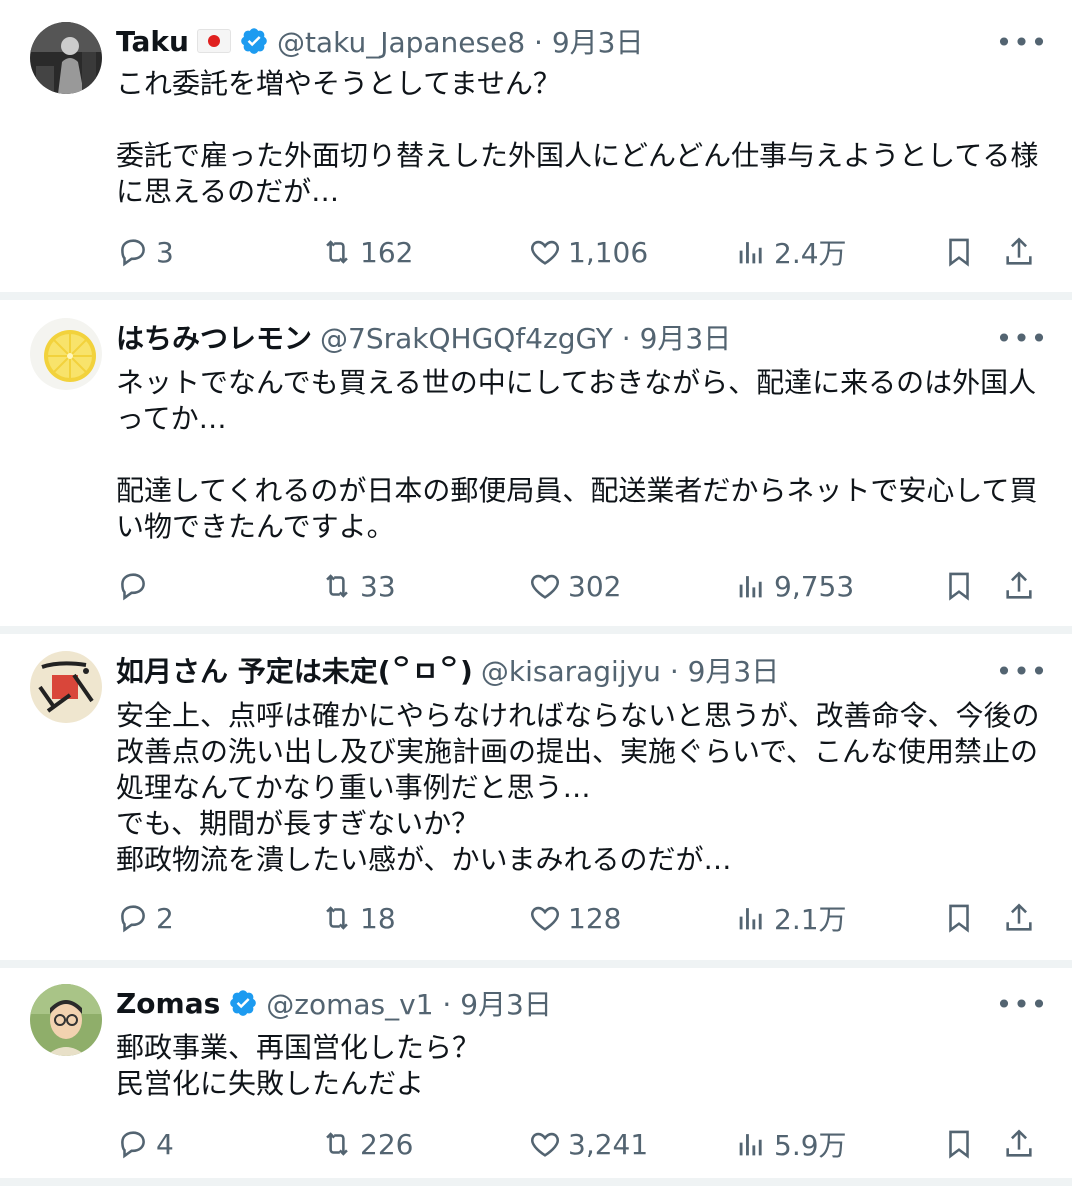  Describe the element at coordinates (378, 586) in the screenshot. I see `retweet-count: 33` at that location.